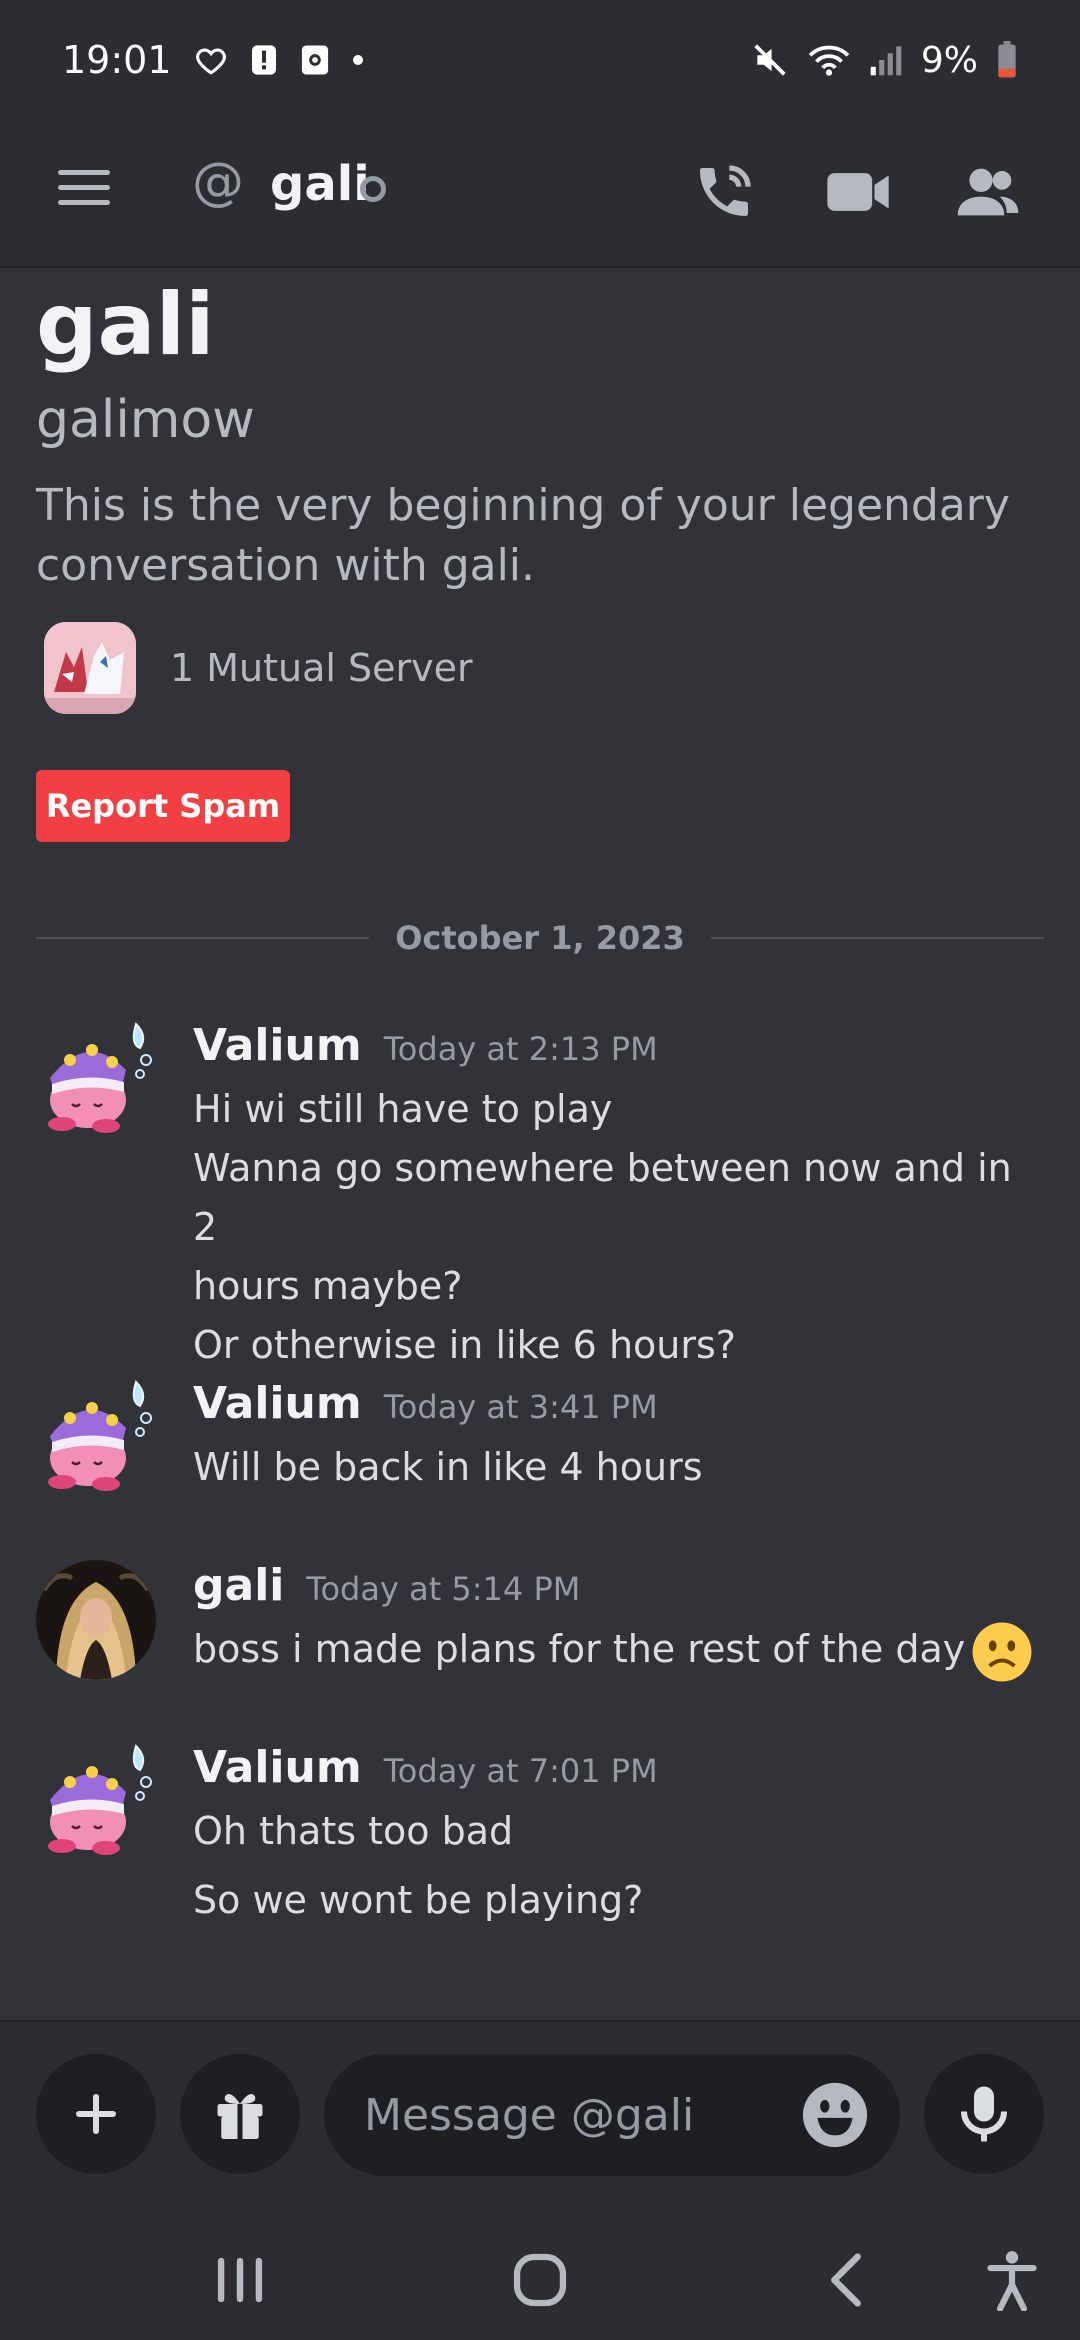  What do you see at coordinates (218, 182) in the screenshot?
I see `at-icon: @` at bounding box center [218, 182].